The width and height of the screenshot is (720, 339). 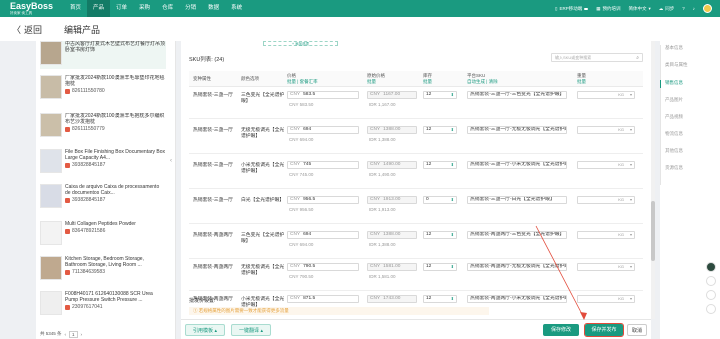 What do you see at coordinates (323, 95) in the screenshot?
I see `price-input: CNY 583.5` at bounding box center [323, 95].